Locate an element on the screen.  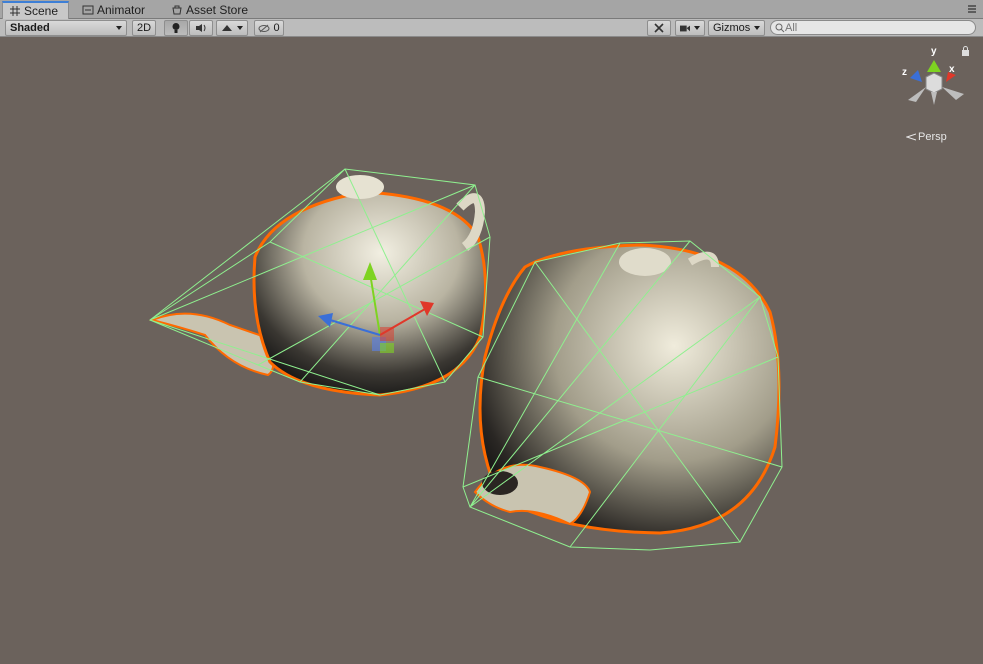
scene-toolbar: Shaded 2D 0 Gizmos is located at coordinates (491, 28).